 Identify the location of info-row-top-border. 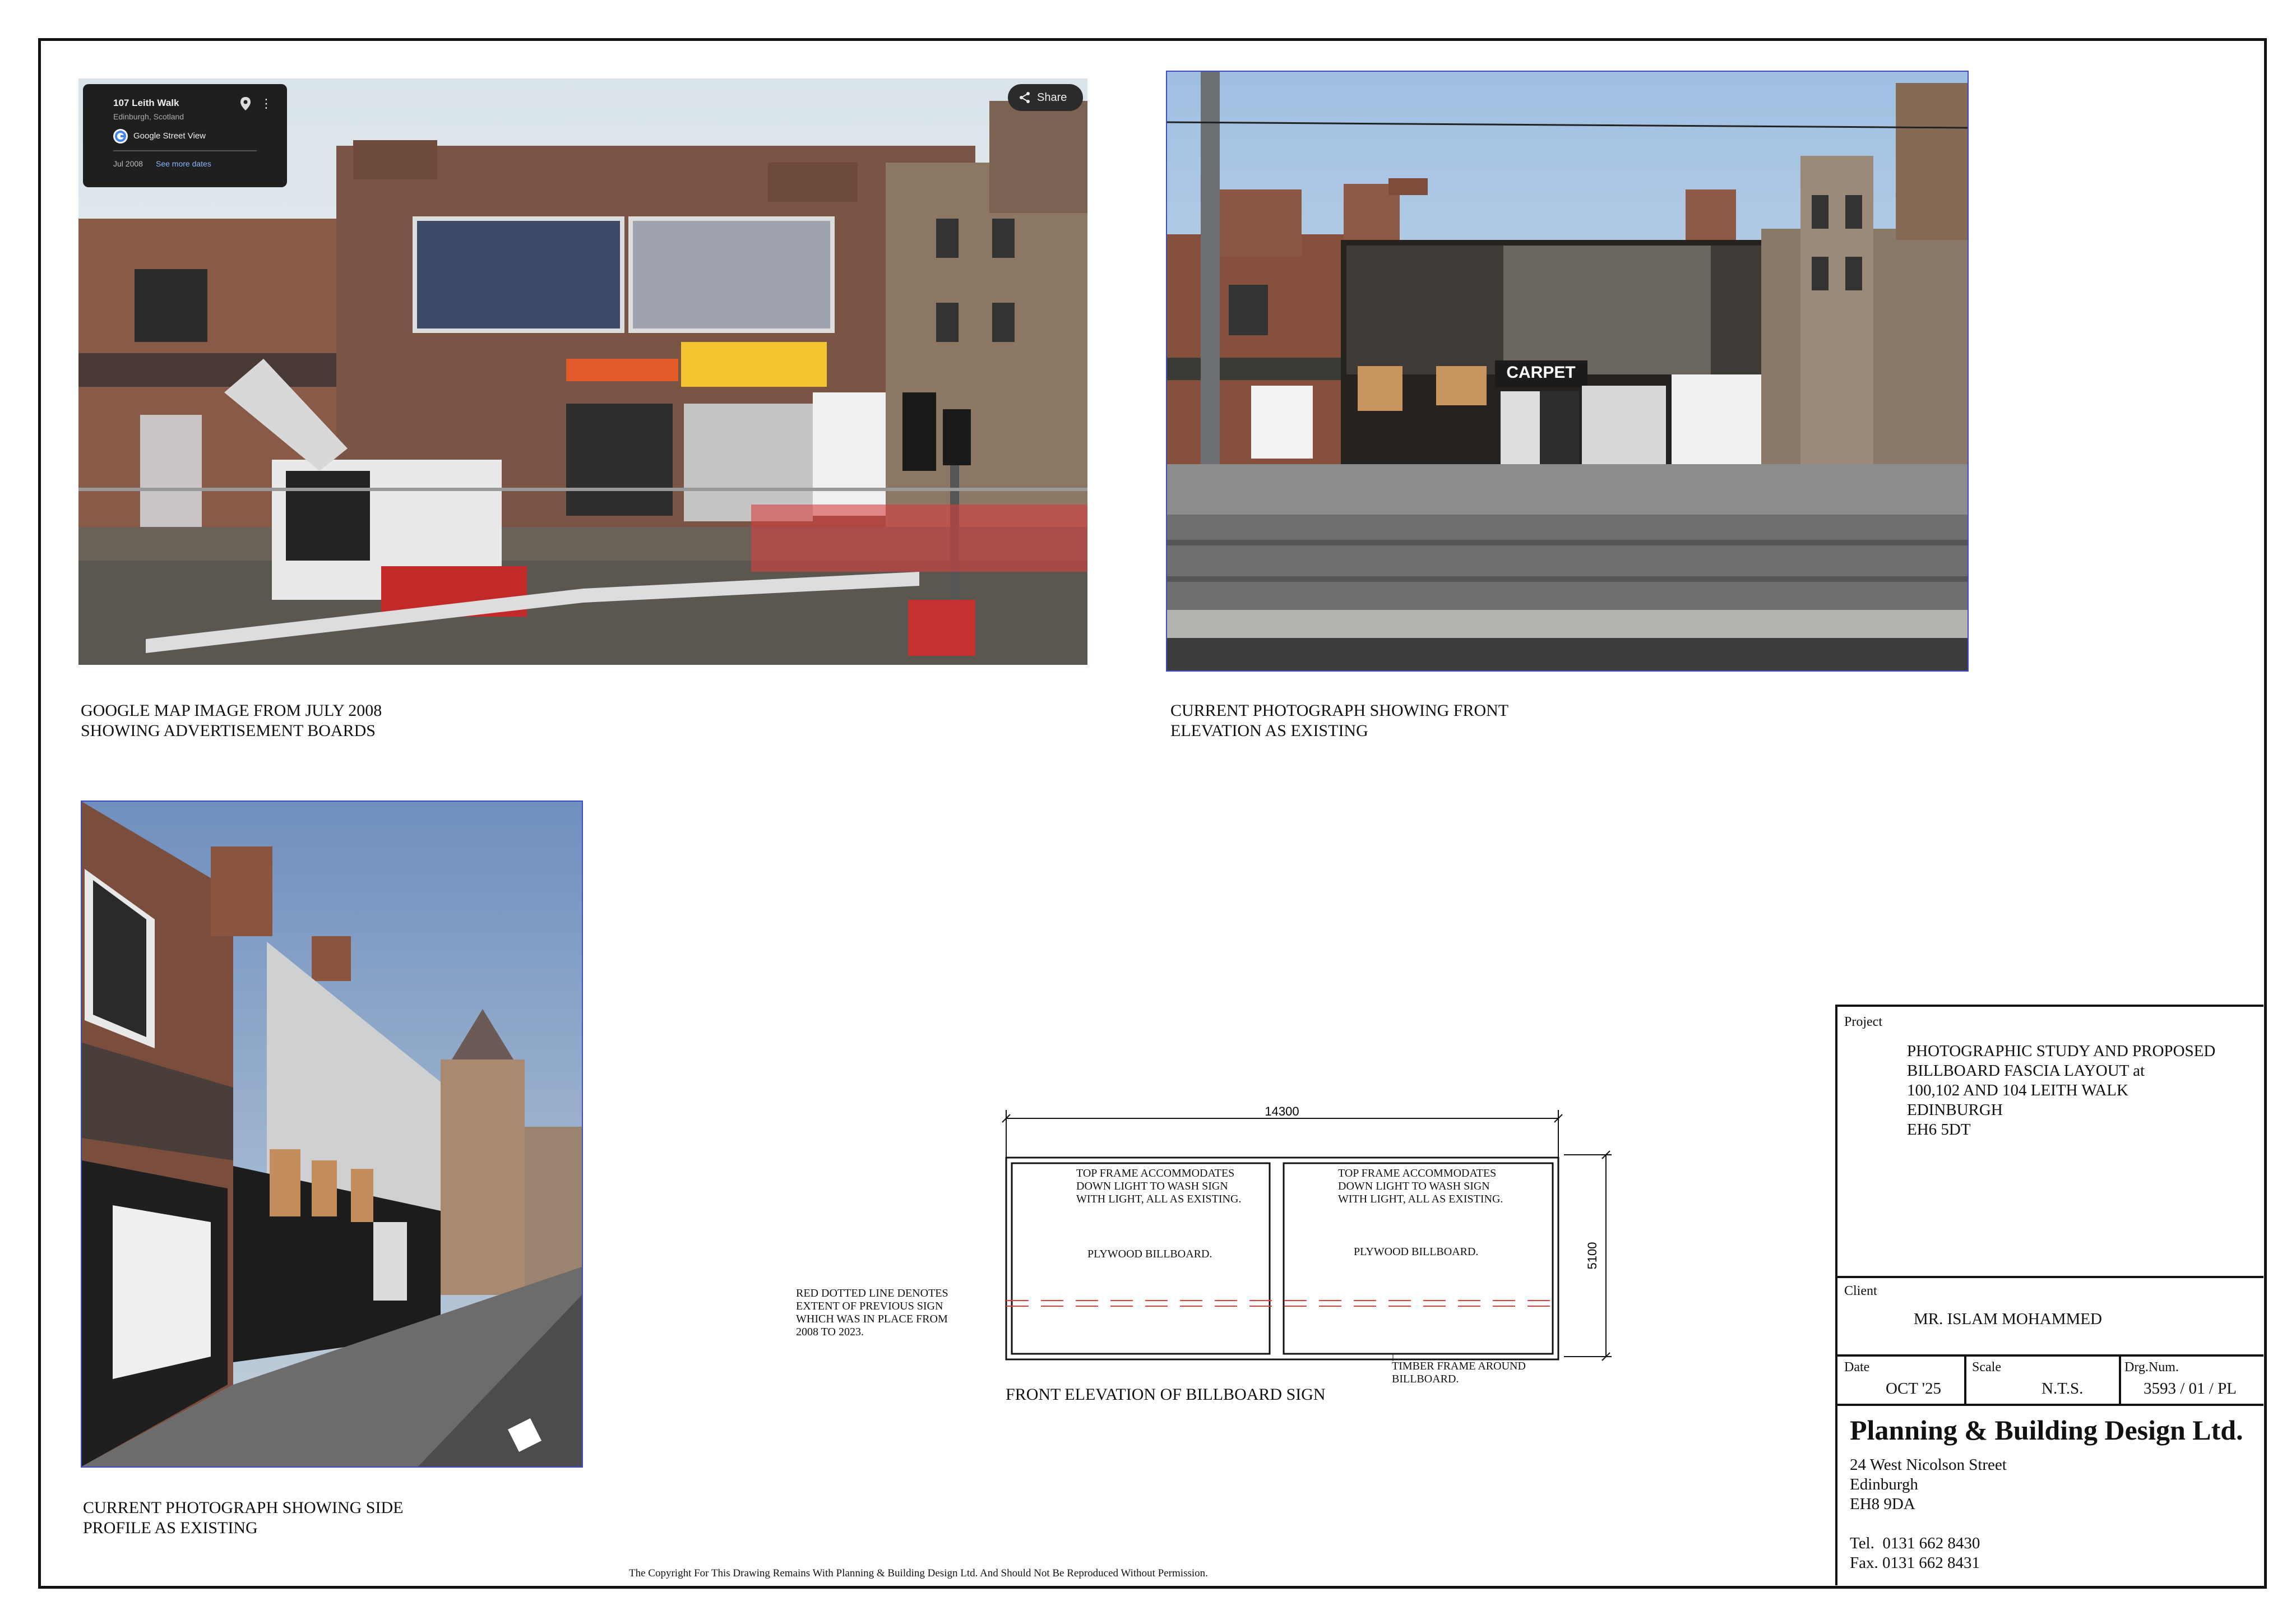
(2050, 1356).